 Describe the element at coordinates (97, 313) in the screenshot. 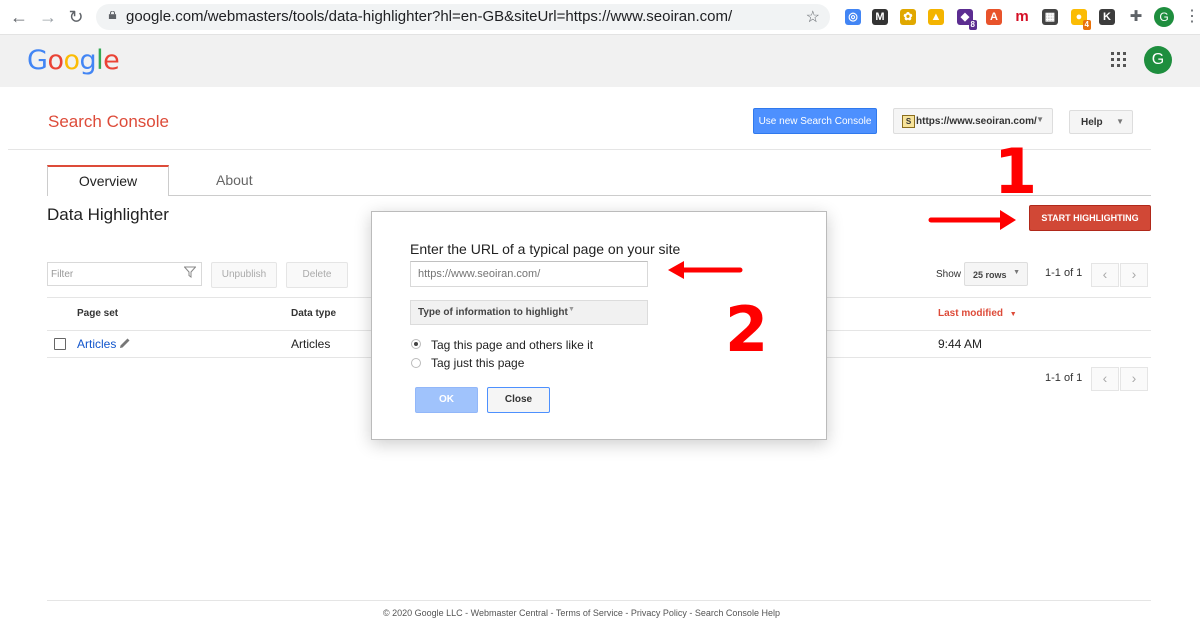

I see `column-header-page-set: Page set` at that location.